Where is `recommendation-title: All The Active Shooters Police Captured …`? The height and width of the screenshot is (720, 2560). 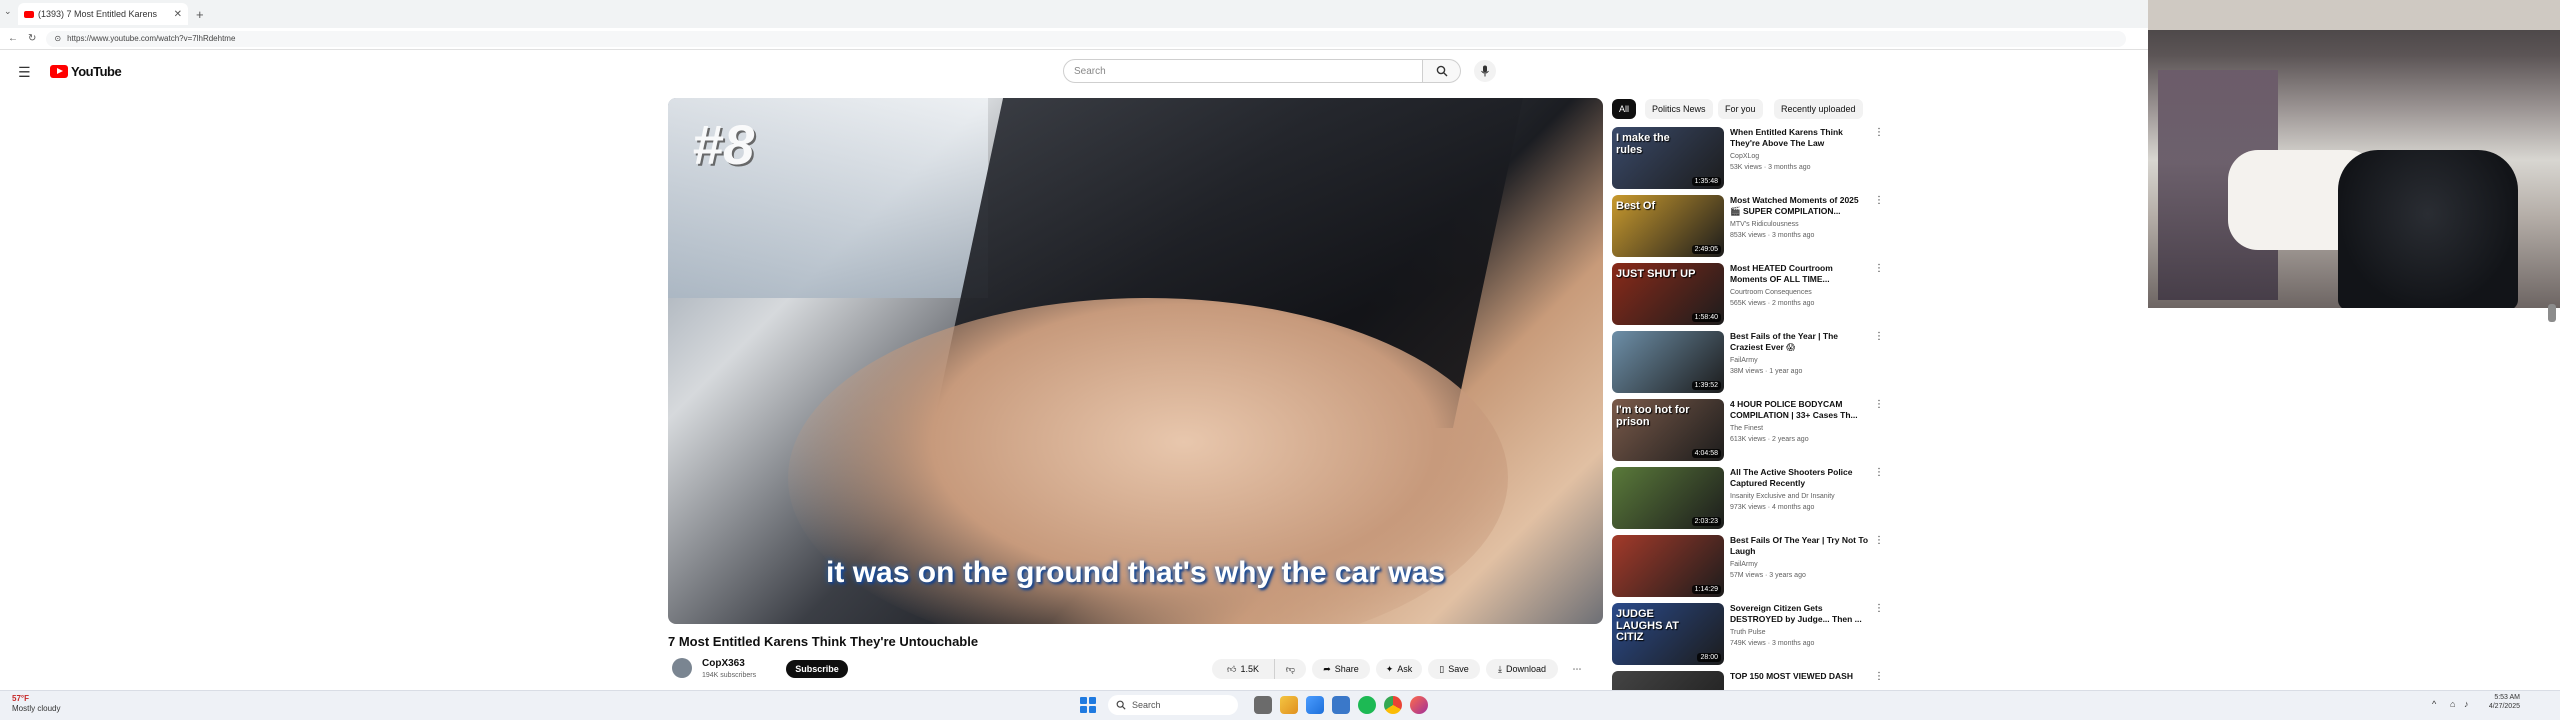
recommendation-title: All The Active Shooters Police Captured … is located at coordinates (1800, 478).